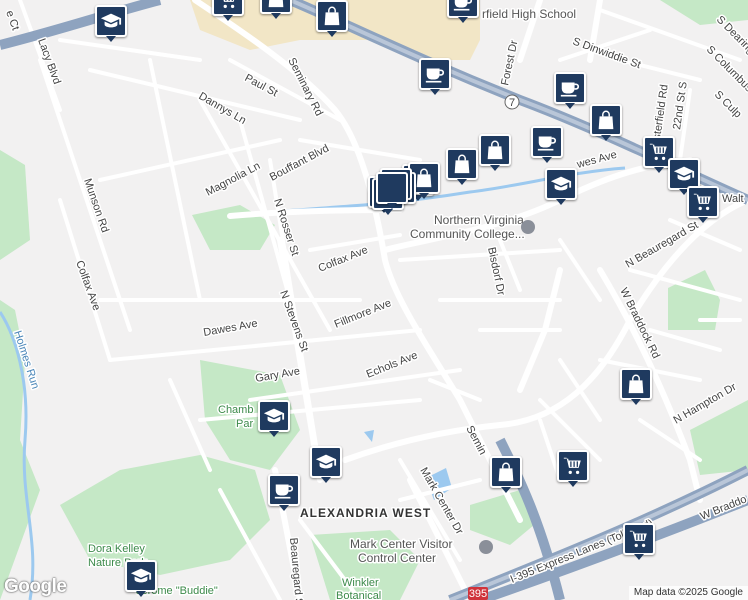 This screenshot has height=600, width=748. I want to click on college-poi-icon, so click(528, 227).